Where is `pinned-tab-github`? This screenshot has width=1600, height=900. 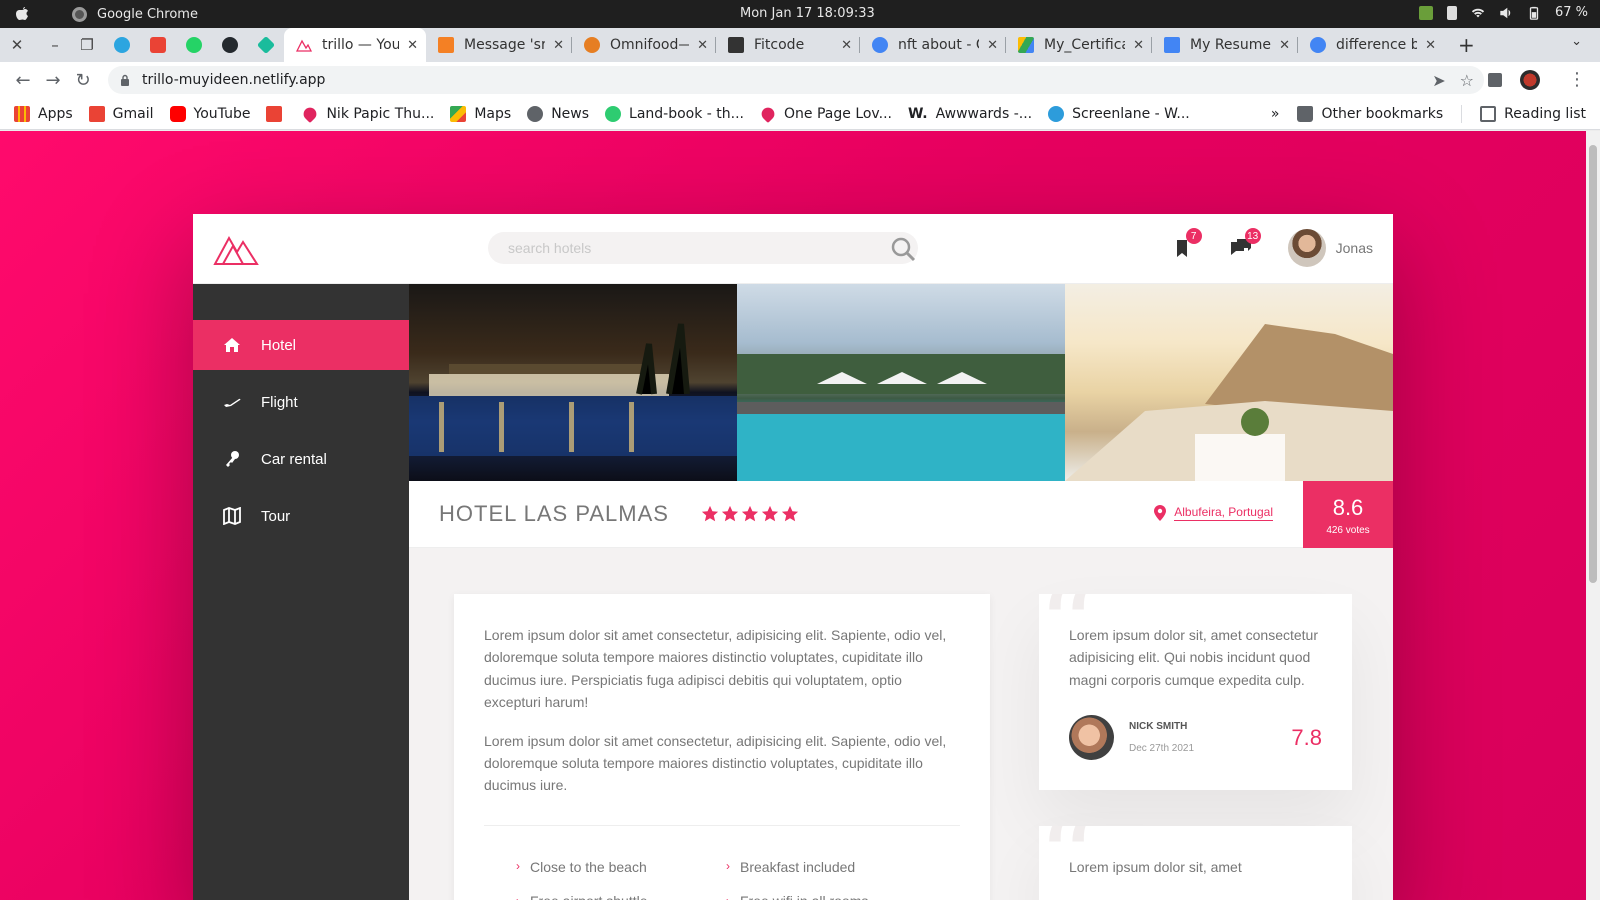
pinned-tab-github is located at coordinates (230, 45).